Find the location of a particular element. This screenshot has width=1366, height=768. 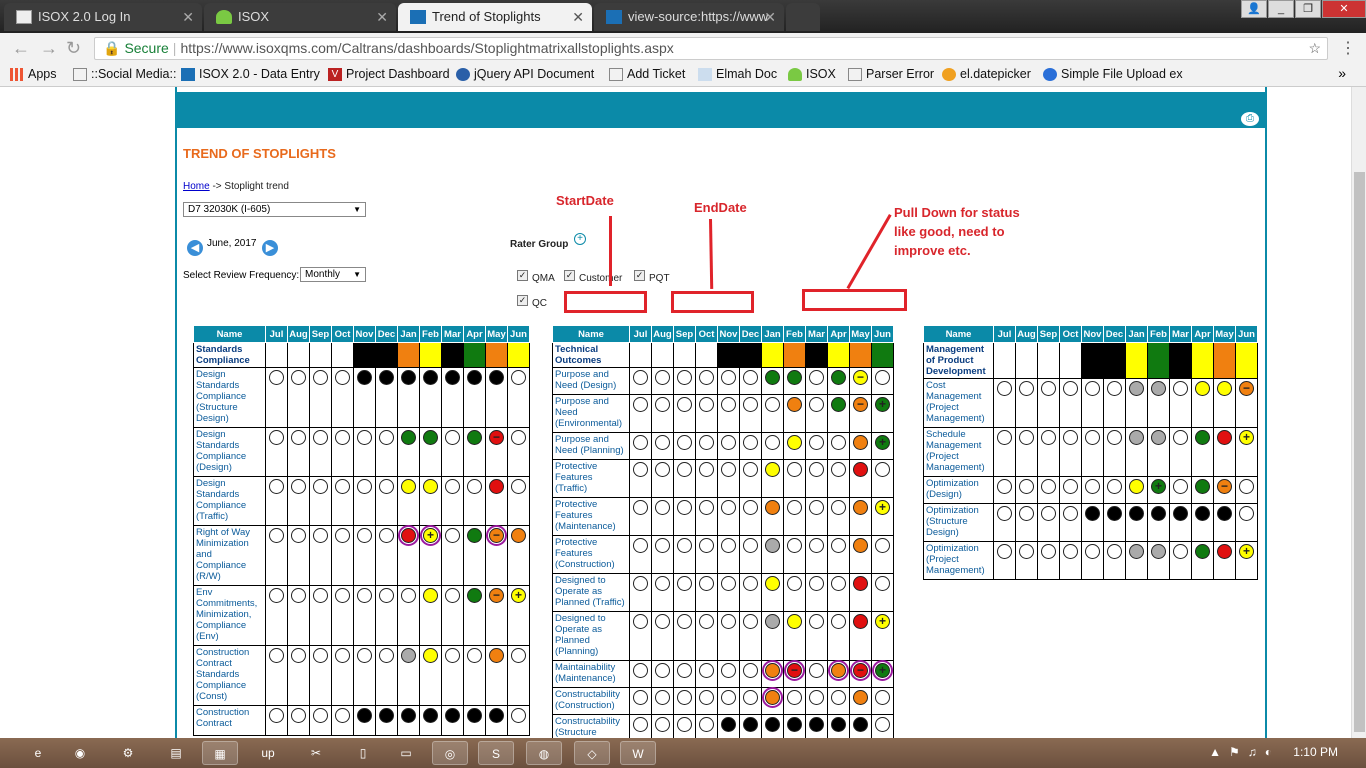

district-select: D7 32030K (I-605) ▼ is located at coordinates (274, 209).